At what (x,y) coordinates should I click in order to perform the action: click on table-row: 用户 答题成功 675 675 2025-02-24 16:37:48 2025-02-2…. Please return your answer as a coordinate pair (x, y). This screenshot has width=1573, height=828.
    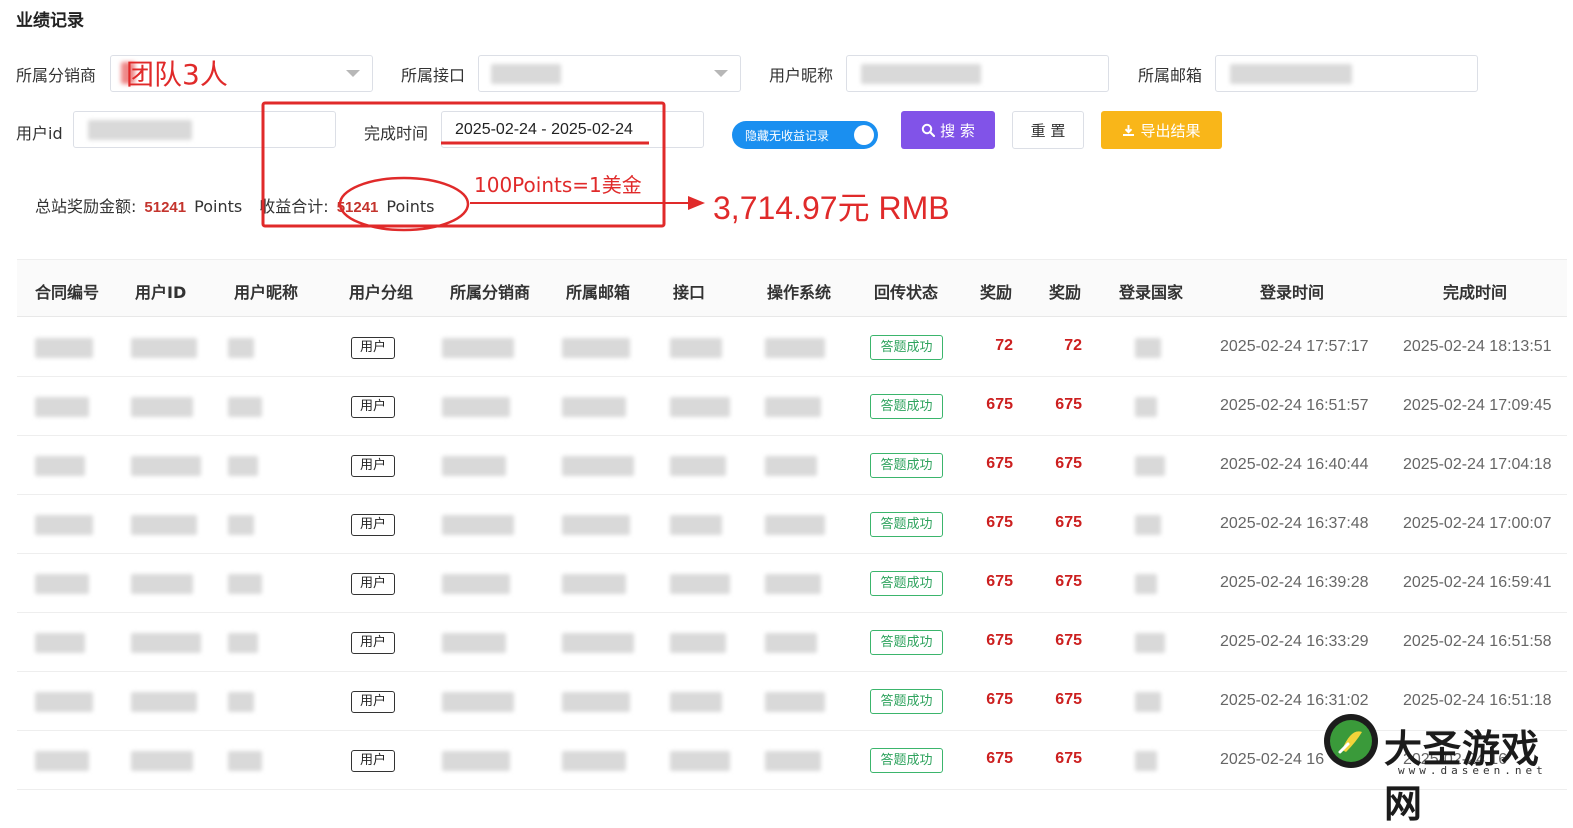
    Looking at the image, I should click on (792, 524).